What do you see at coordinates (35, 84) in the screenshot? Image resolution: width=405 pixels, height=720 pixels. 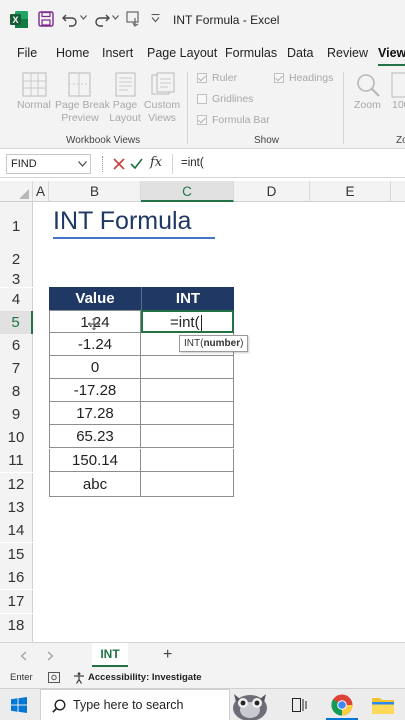 I see `normal-view-button` at bounding box center [35, 84].